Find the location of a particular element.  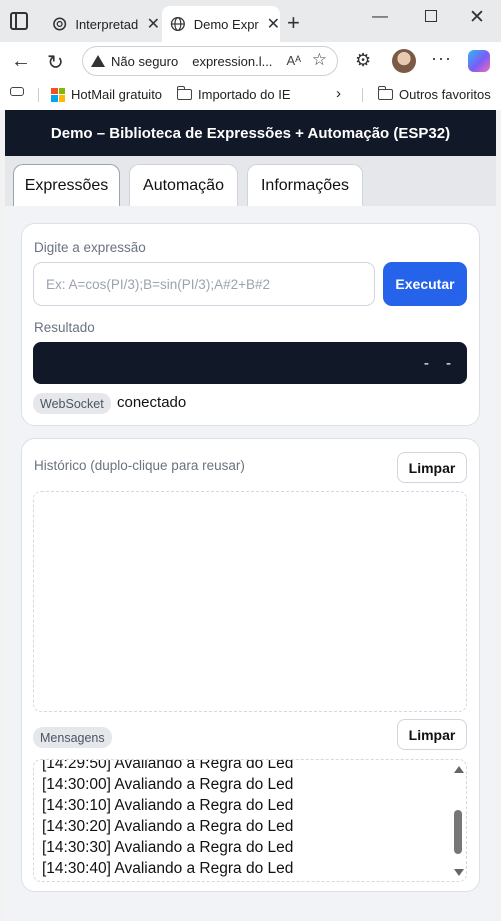

favorite-imported: Importado do IE is located at coordinates (234, 94).